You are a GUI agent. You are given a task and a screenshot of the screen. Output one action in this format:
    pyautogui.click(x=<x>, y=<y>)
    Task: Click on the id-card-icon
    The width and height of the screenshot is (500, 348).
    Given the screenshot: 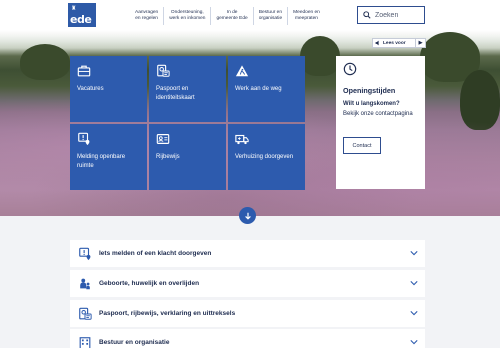 What is the action you would take?
    pyautogui.click(x=163, y=139)
    